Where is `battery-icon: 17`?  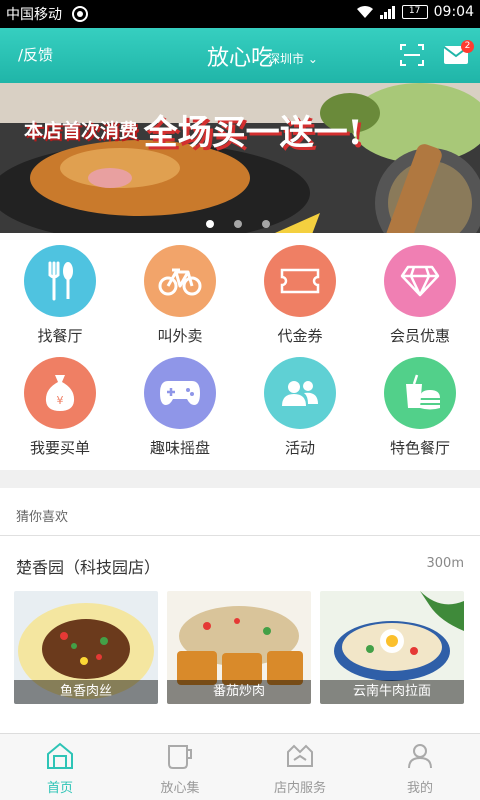
battery-icon: 17 is located at coordinates (414, 12).